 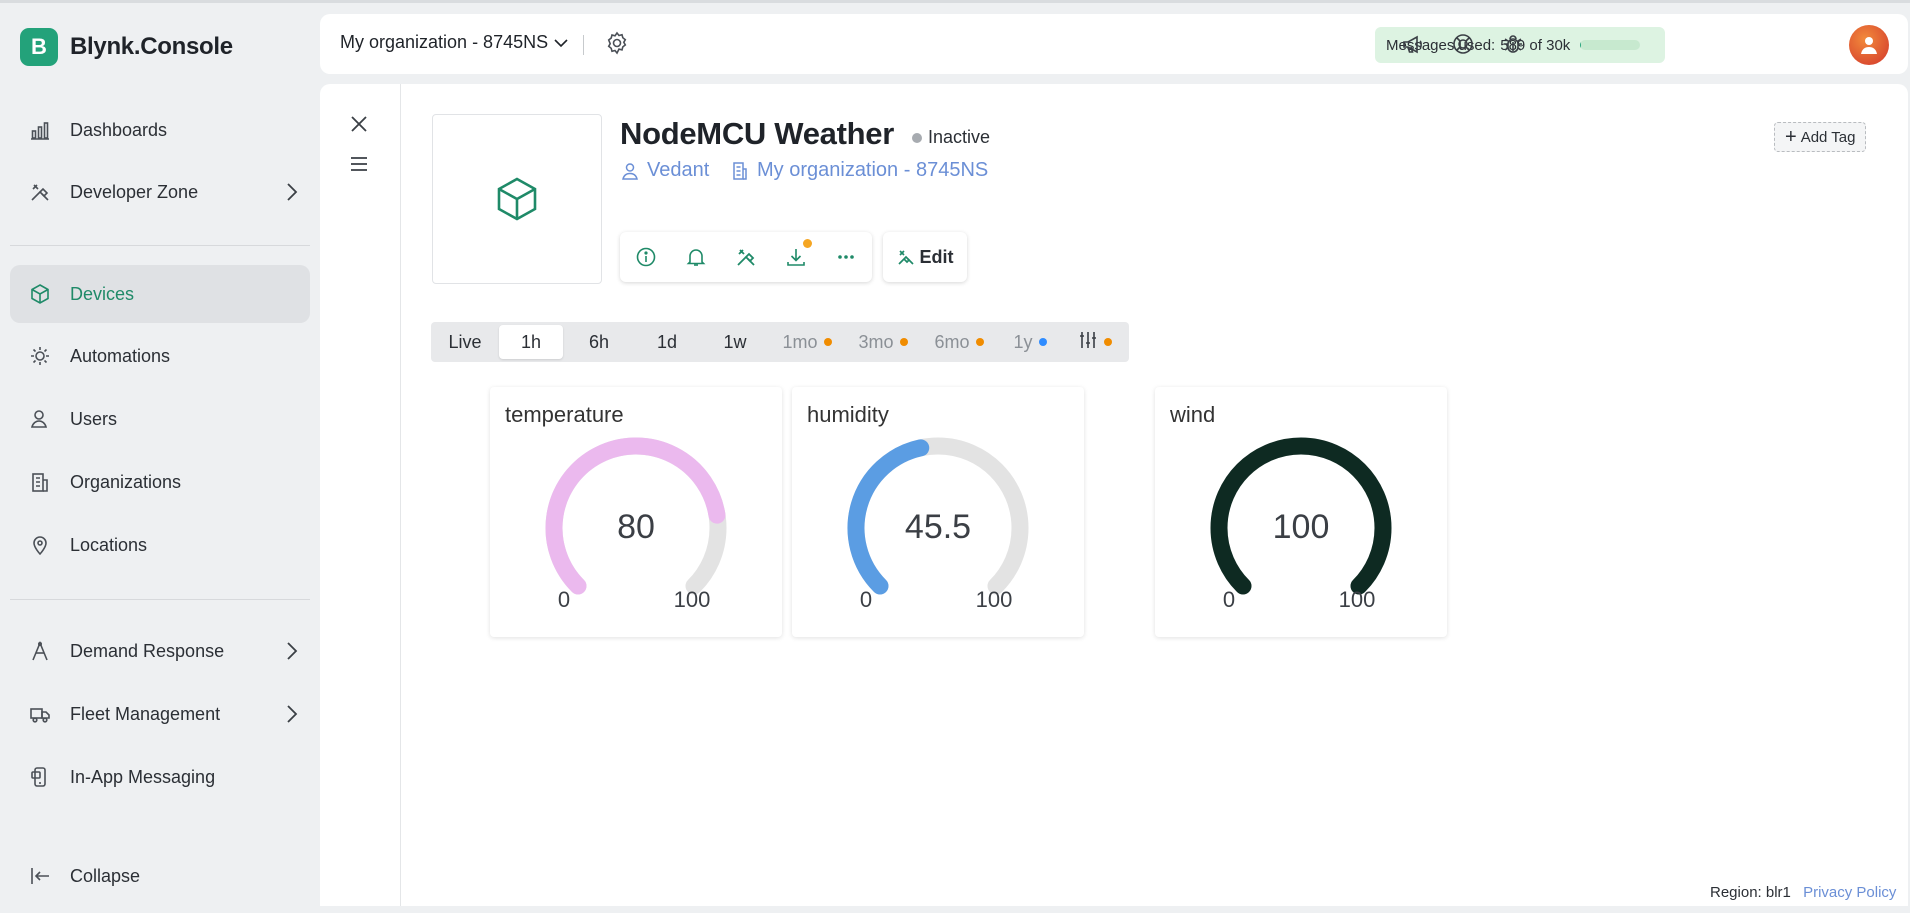 I want to click on sidebar-item-demand-response: Demand Response, so click(x=160, y=651).